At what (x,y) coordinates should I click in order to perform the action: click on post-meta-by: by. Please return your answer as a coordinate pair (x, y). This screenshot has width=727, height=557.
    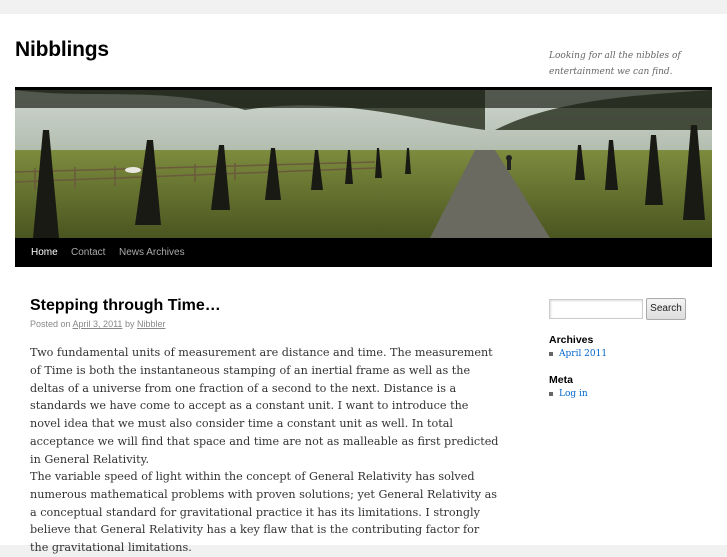
    Looking at the image, I should click on (129, 324).